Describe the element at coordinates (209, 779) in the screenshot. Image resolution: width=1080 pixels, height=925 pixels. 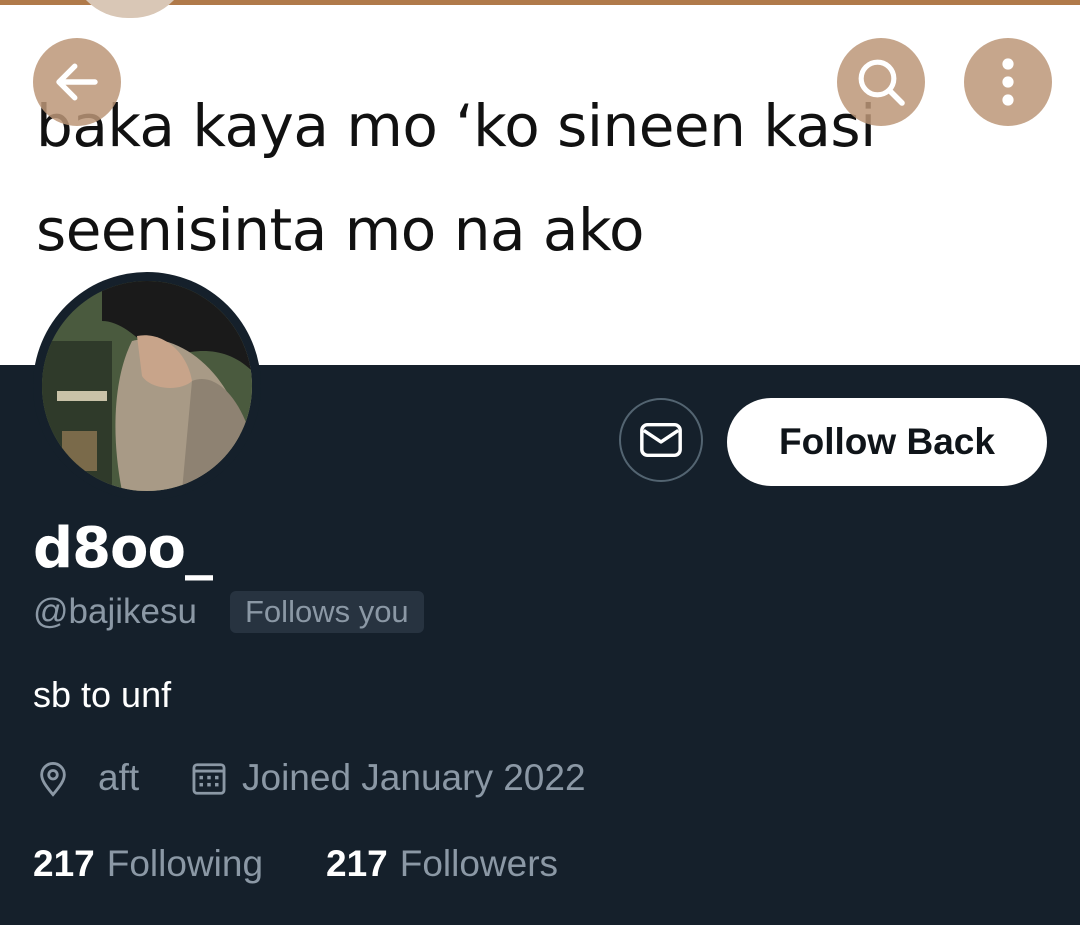
I see `calendar-icon` at that location.